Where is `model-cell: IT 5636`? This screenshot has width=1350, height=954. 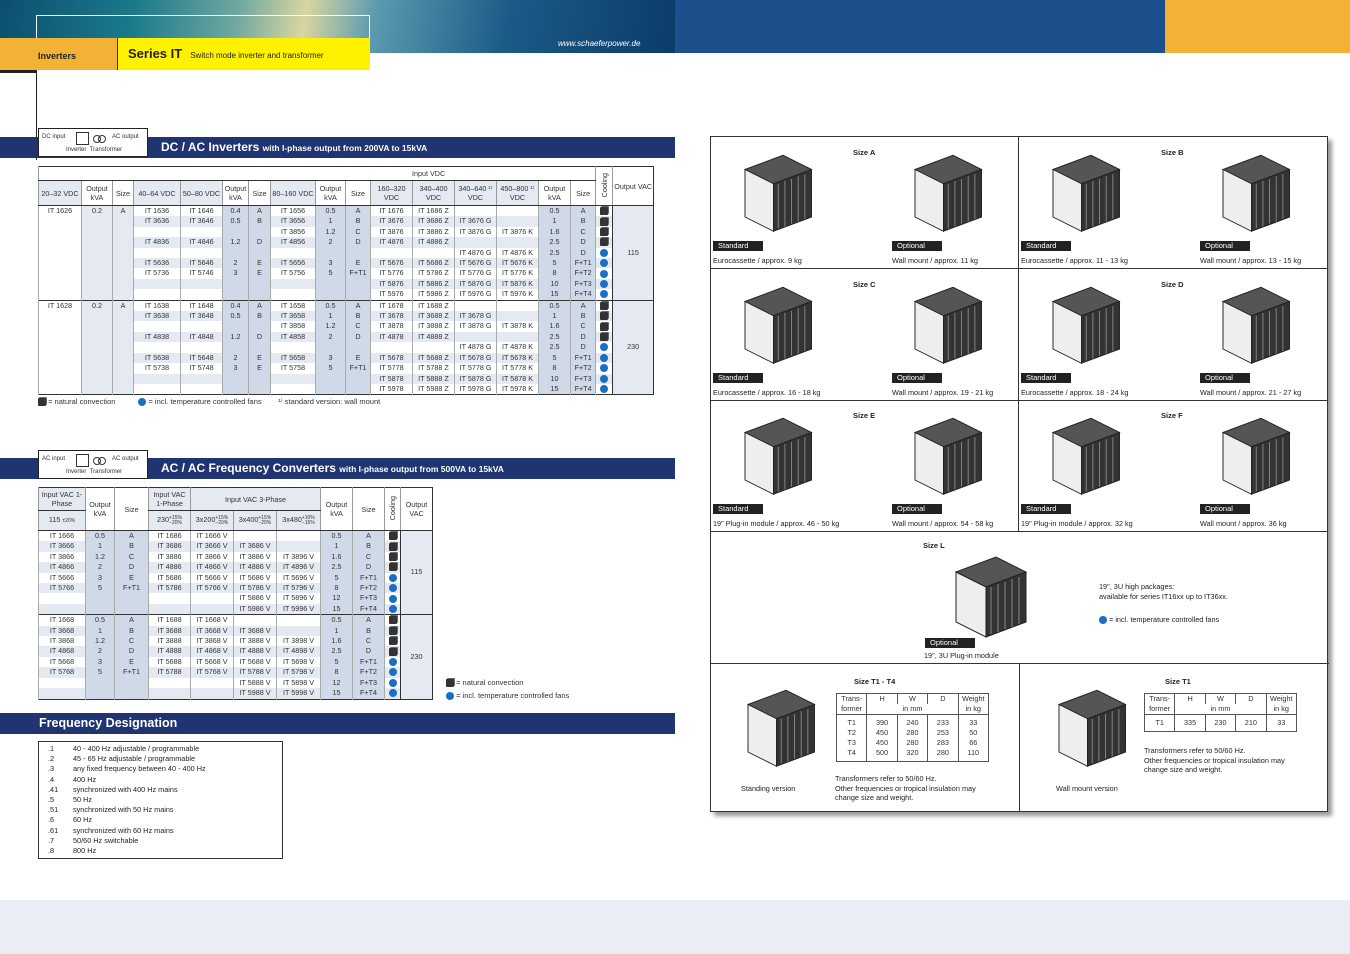
model-cell: IT 5636 is located at coordinates (157, 263).